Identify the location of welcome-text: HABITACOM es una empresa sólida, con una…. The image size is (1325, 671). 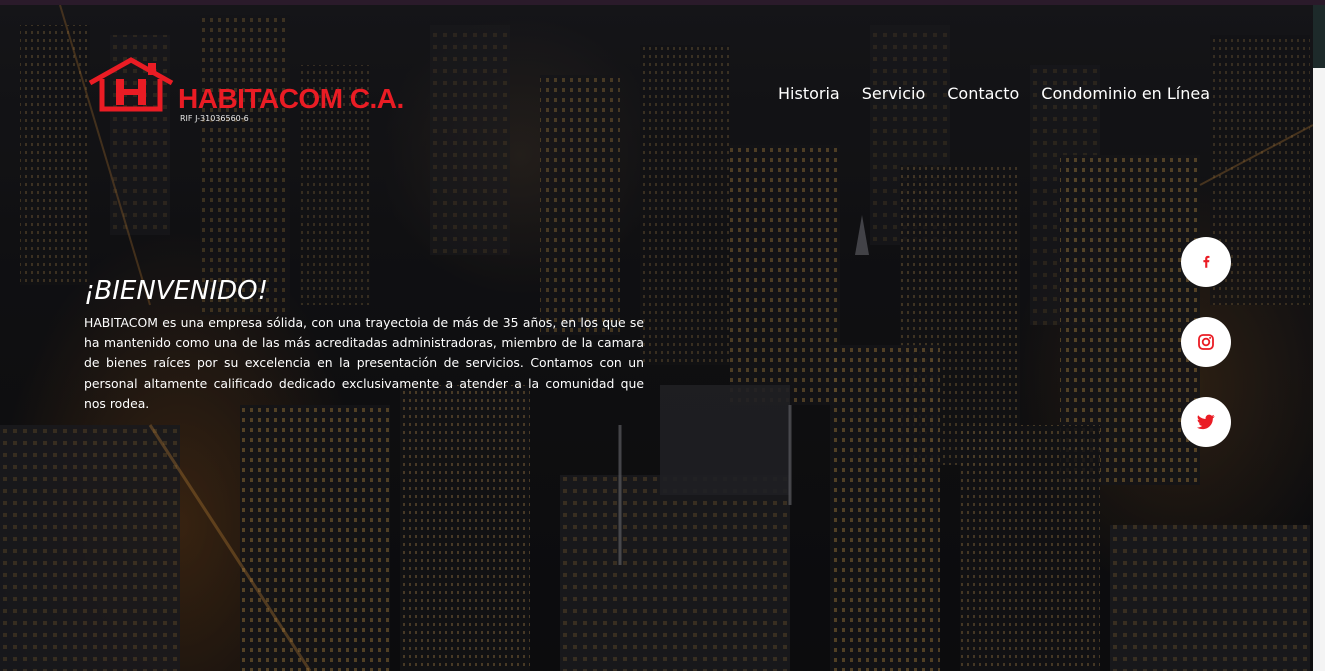
(364, 363).